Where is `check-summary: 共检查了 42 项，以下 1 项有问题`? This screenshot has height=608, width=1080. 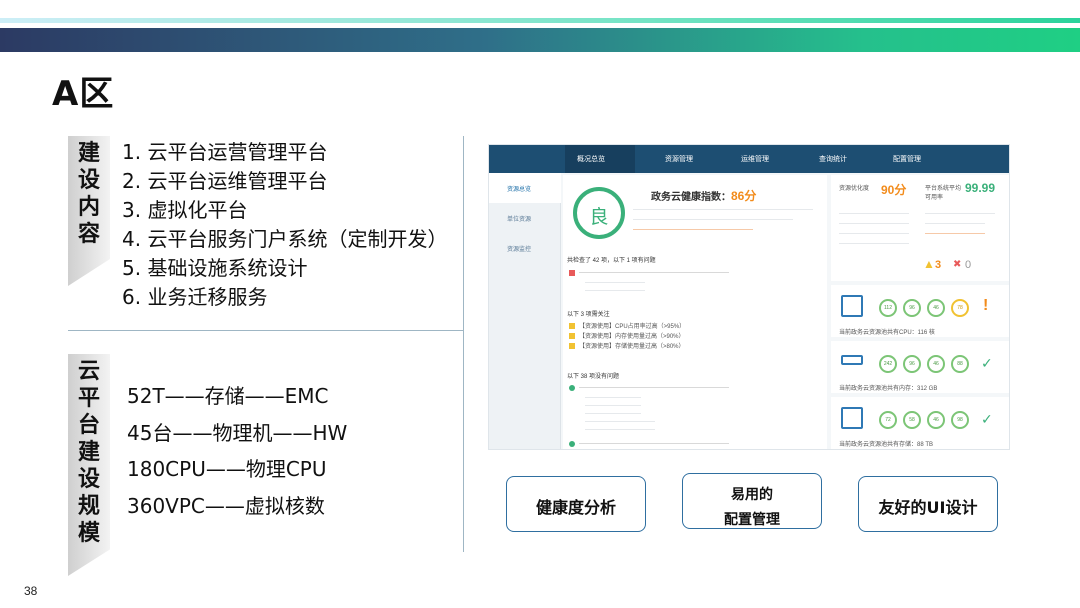 check-summary: 共检查了 42 项，以下 1 项有问题 is located at coordinates (611, 261).